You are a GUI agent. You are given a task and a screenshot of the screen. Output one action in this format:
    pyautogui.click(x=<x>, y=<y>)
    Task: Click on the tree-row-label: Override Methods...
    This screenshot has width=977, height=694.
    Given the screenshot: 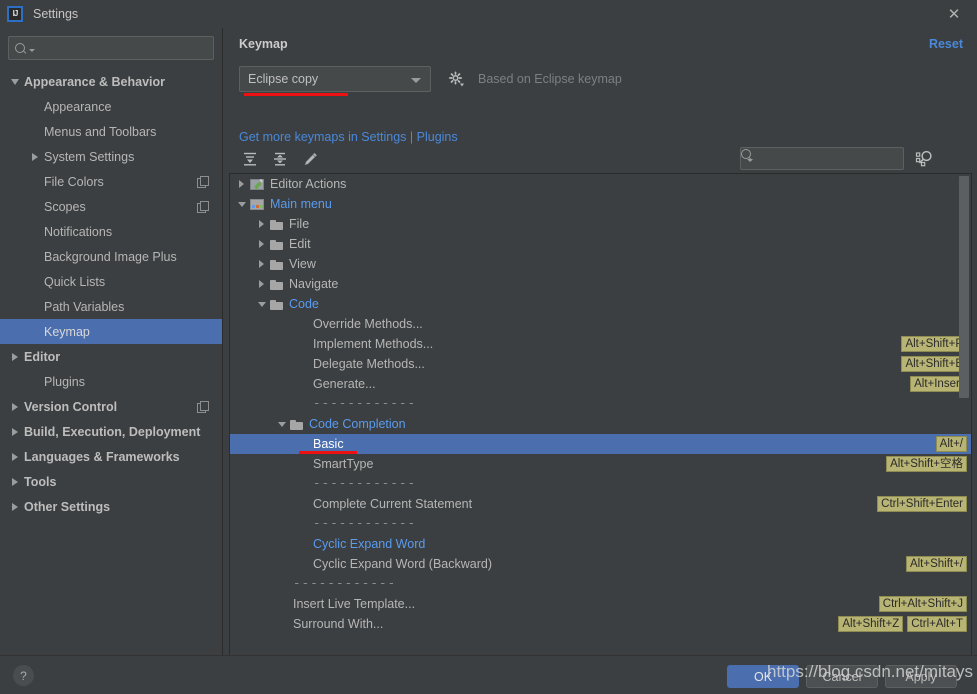 What is the action you would take?
    pyautogui.click(x=368, y=324)
    